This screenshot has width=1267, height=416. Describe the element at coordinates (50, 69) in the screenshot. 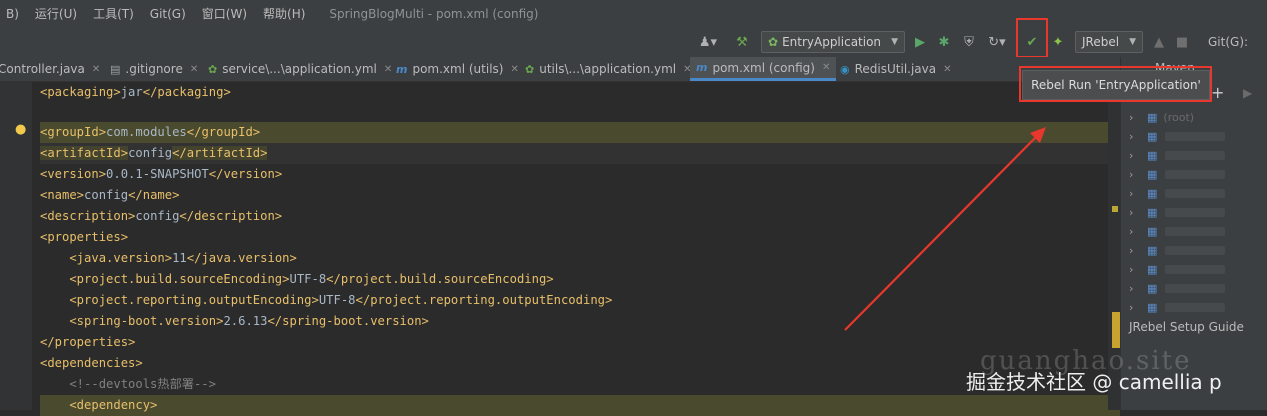

I see `tab-controller-java: Controller.java ✕` at that location.